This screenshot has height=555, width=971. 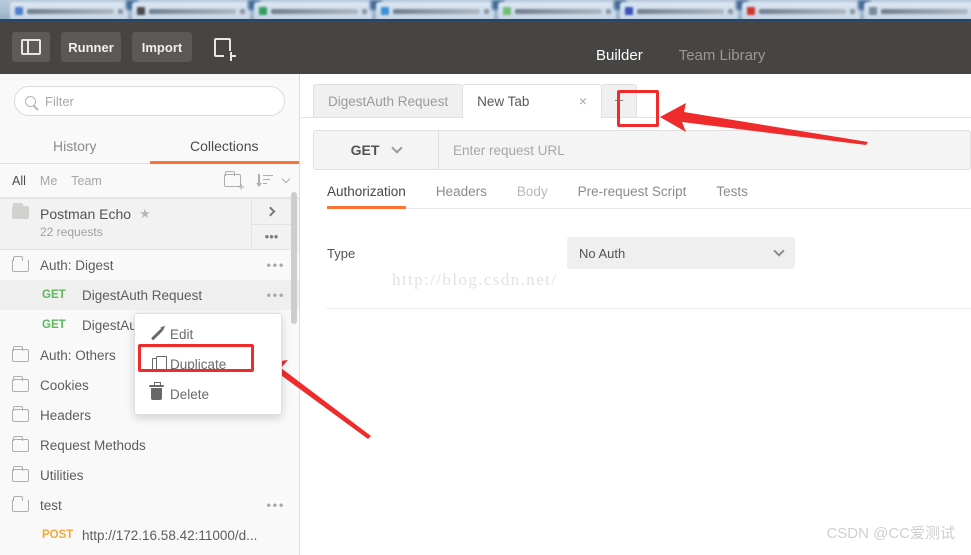 What do you see at coordinates (86, 181) in the screenshot?
I see `scope-team: Team` at bounding box center [86, 181].